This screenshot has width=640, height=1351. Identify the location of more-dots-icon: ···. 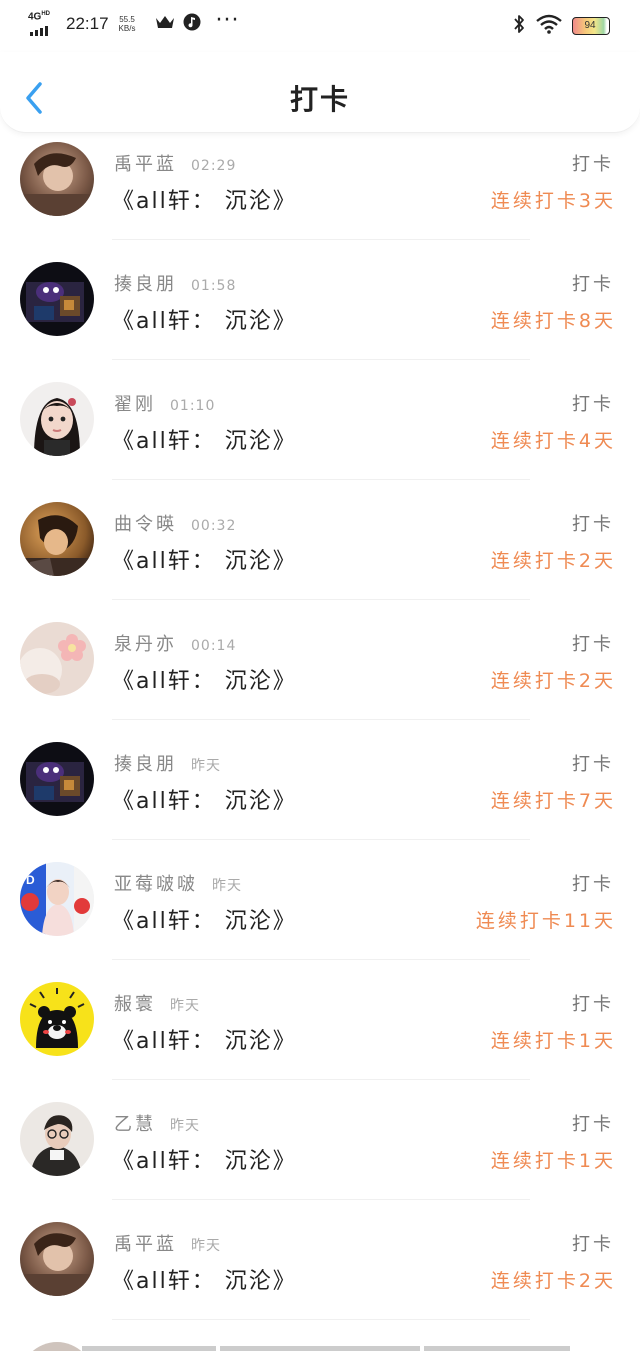
(227, 20).